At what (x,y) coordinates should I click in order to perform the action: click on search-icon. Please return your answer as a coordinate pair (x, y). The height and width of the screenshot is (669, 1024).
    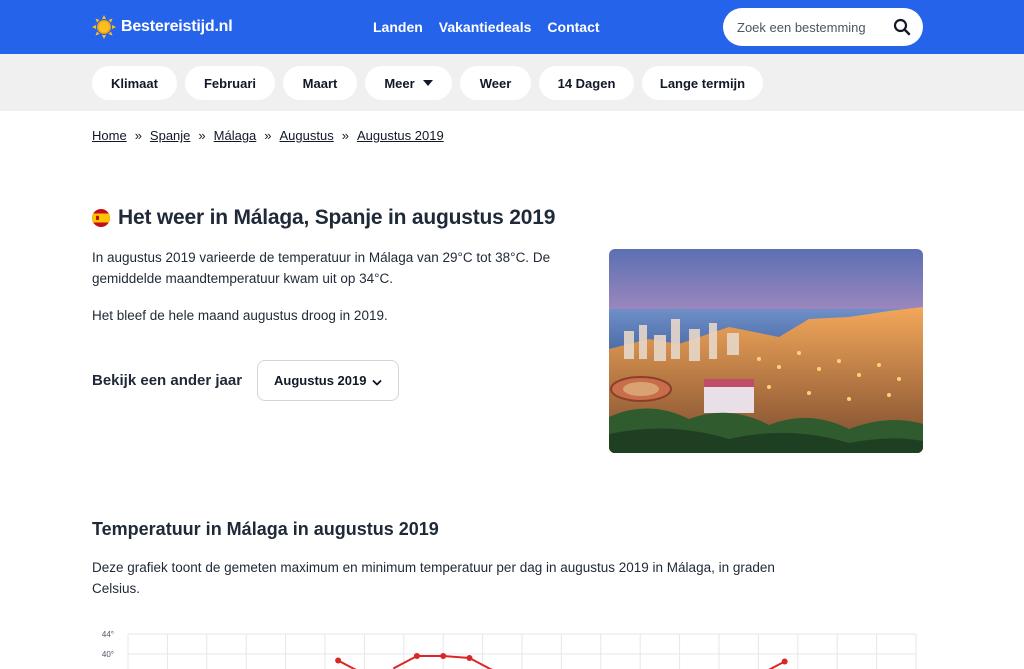
    Looking at the image, I should click on (902, 27).